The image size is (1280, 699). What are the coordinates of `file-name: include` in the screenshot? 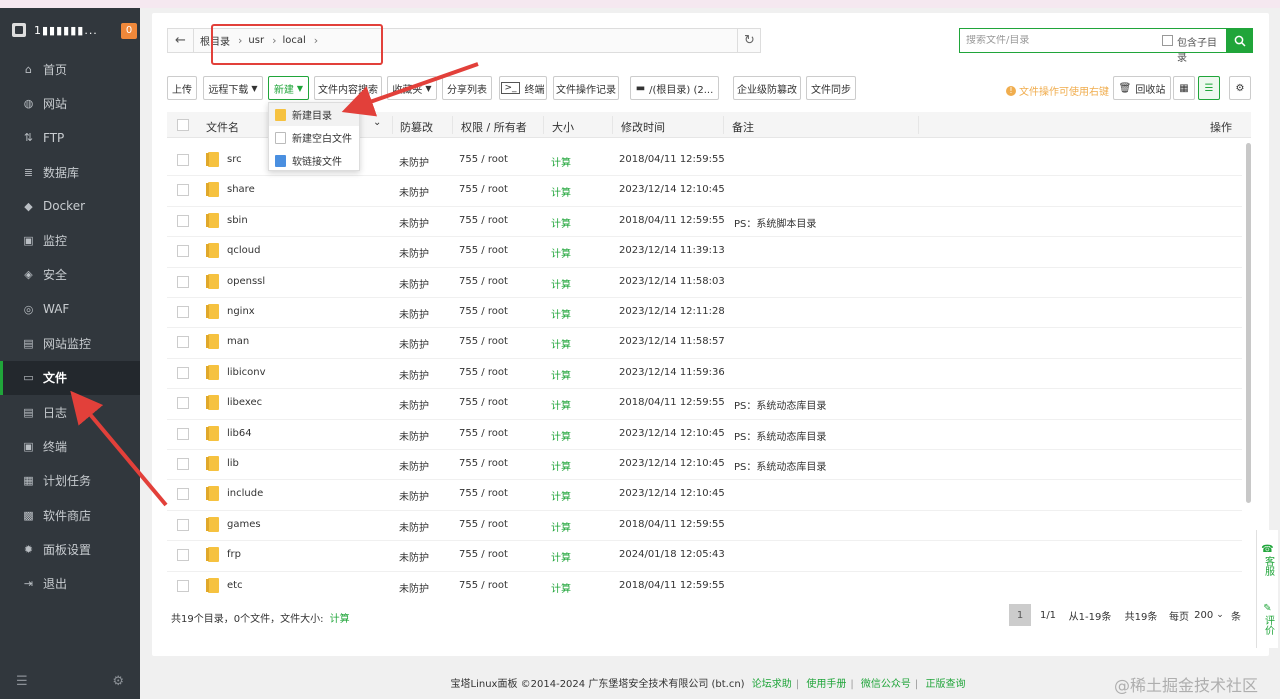 It's located at (245, 493).